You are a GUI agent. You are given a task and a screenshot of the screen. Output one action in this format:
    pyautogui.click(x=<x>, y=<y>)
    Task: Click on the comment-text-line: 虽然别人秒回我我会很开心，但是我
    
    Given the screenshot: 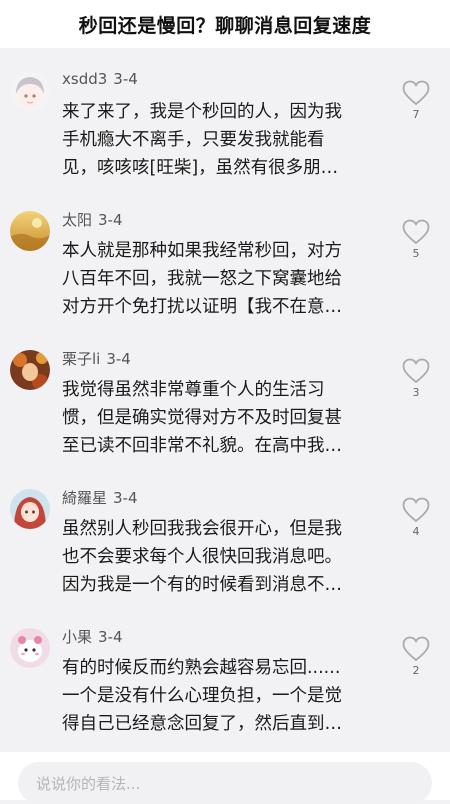 What is the action you would take?
    pyautogui.click(x=202, y=529)
    